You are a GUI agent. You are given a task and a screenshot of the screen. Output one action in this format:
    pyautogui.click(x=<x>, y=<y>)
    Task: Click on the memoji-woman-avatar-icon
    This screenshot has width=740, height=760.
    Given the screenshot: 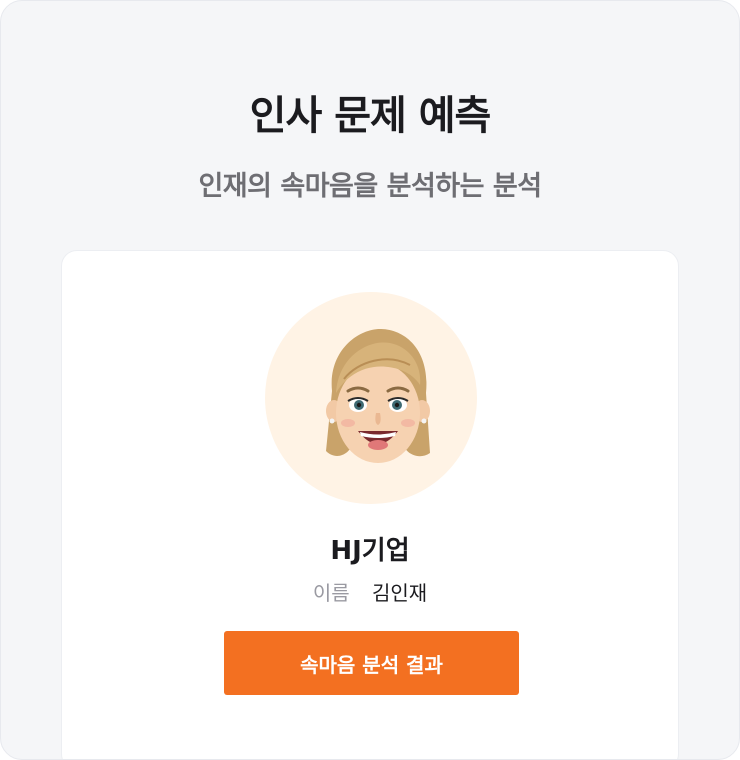 What is the action you would take?
    pyautogui.click(x=378, y=396)
    